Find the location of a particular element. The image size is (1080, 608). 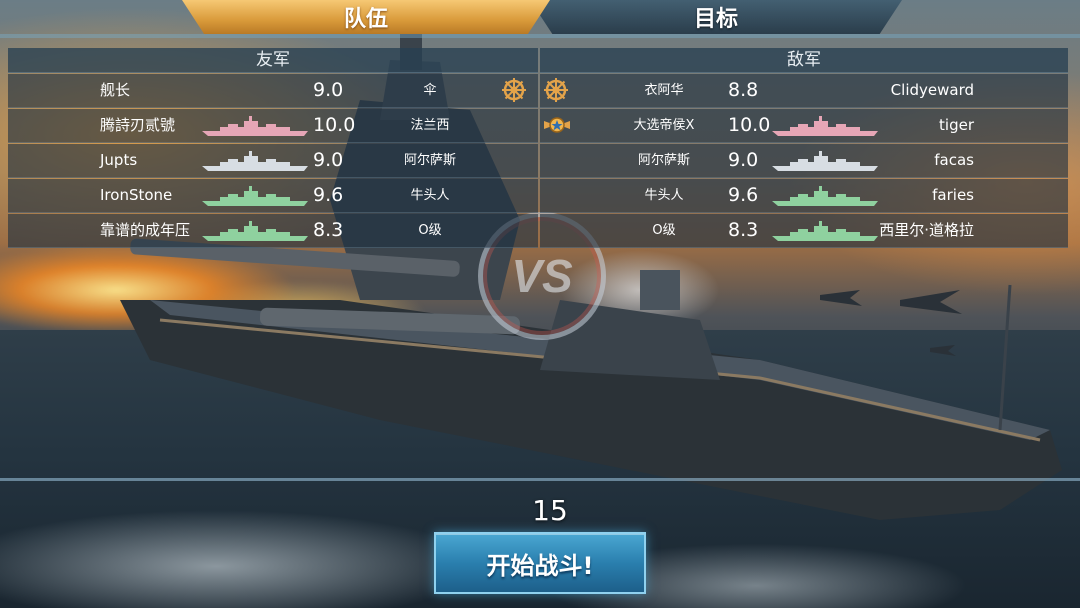

player-name: Clidyeward is located at coordinates (932, 90).